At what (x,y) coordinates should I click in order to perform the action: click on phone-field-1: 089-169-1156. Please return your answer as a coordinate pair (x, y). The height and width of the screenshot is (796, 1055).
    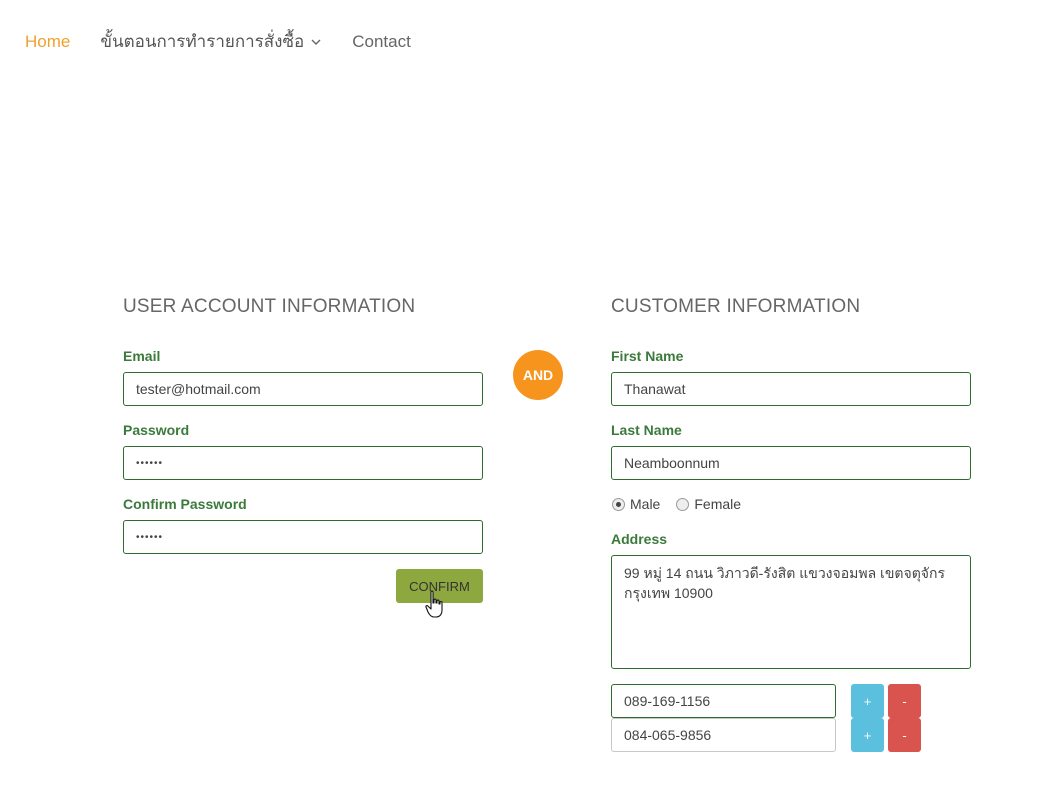
    Looking at the image, I should click on (723, 701).